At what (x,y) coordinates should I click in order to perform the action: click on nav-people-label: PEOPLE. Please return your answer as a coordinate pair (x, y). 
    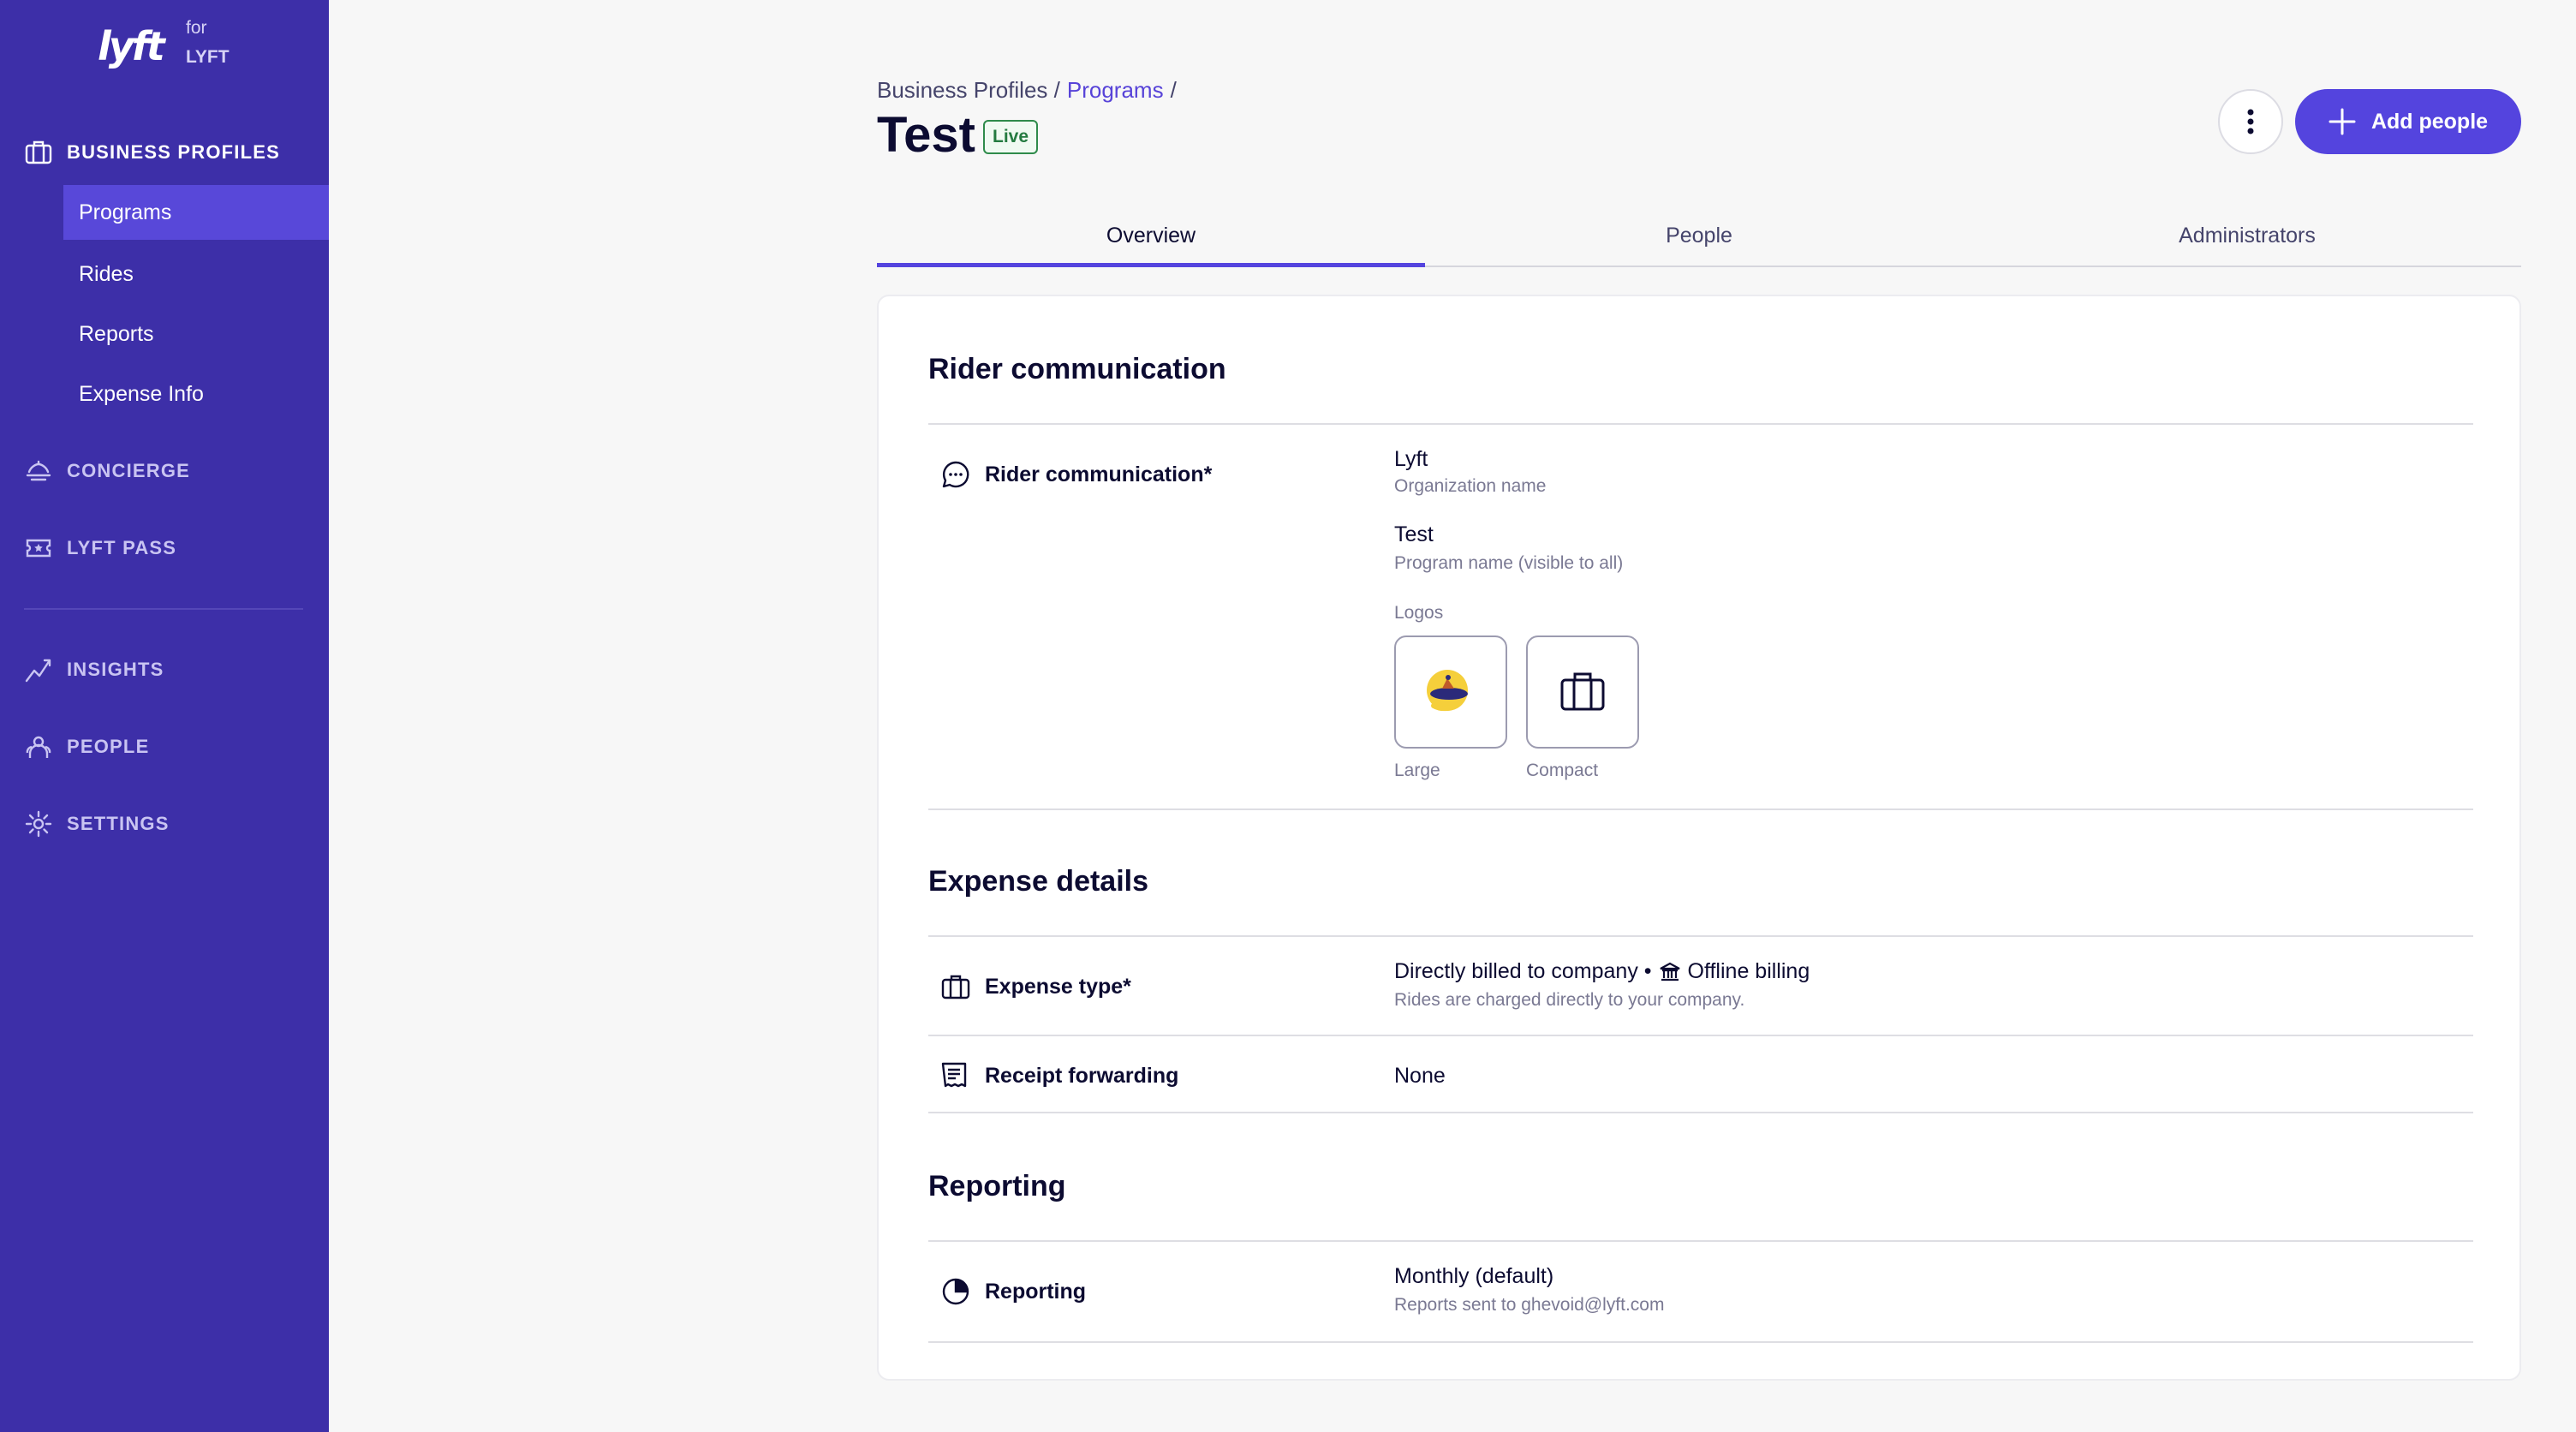
    Looking at the image, I should click on (109, 746).